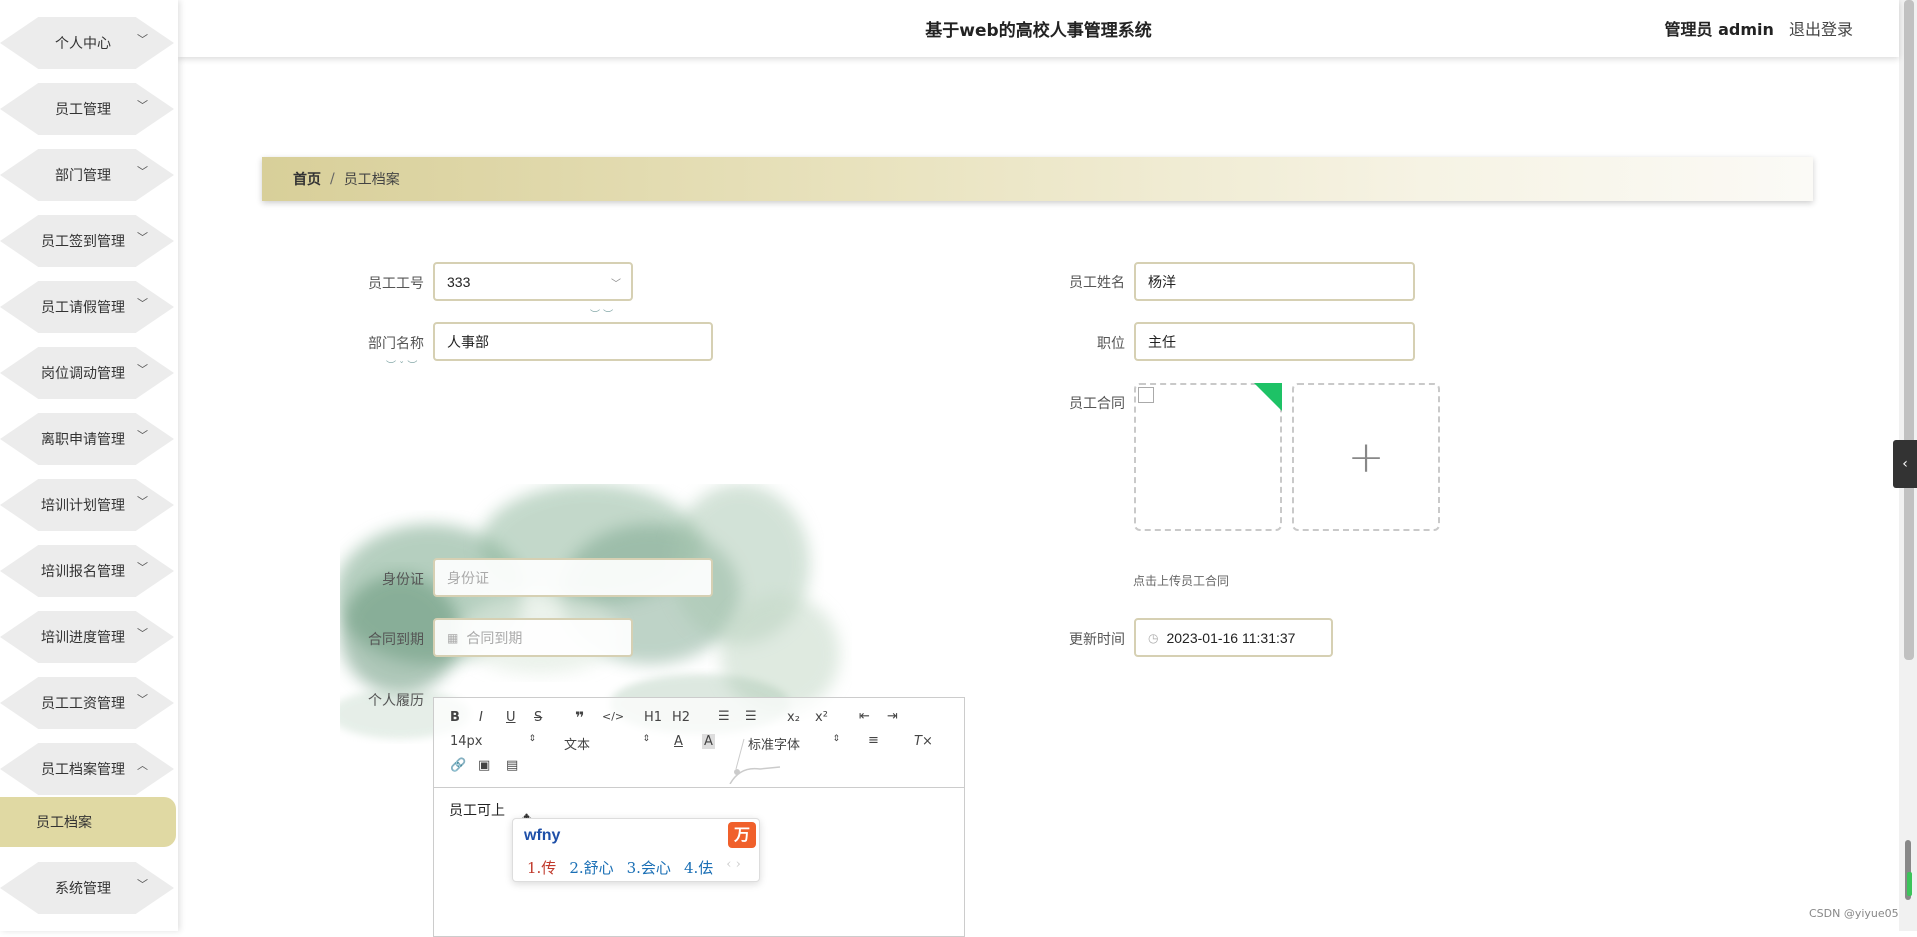 This screenshot has width=1917, height=937. Describe the element at coordinates (607, 743) in the screenshot. I see `header-select: 文本 ⇕` at that location.